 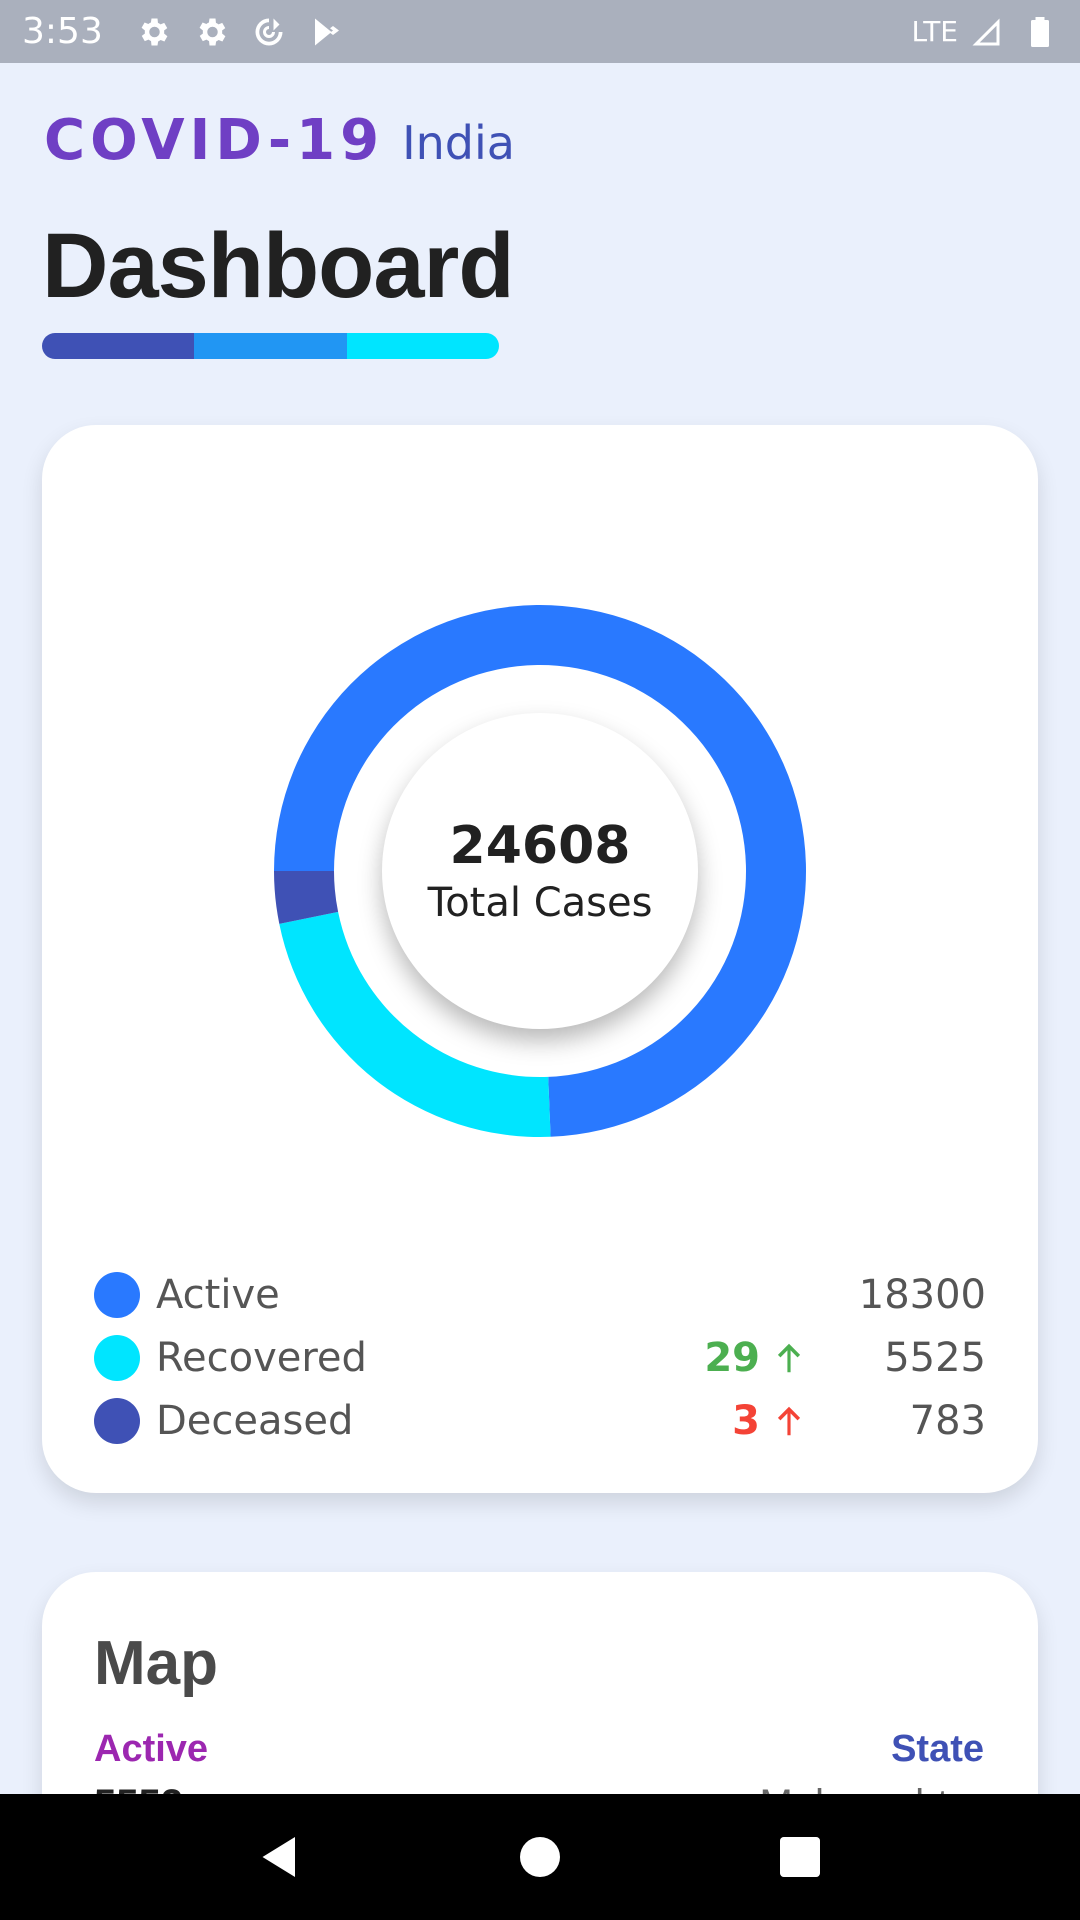 What do you see at coordinates (540, 1420) in the screenshot?
I see `legend-row-deceased: Deceased 3 783` at bounding box center [540, 1420].